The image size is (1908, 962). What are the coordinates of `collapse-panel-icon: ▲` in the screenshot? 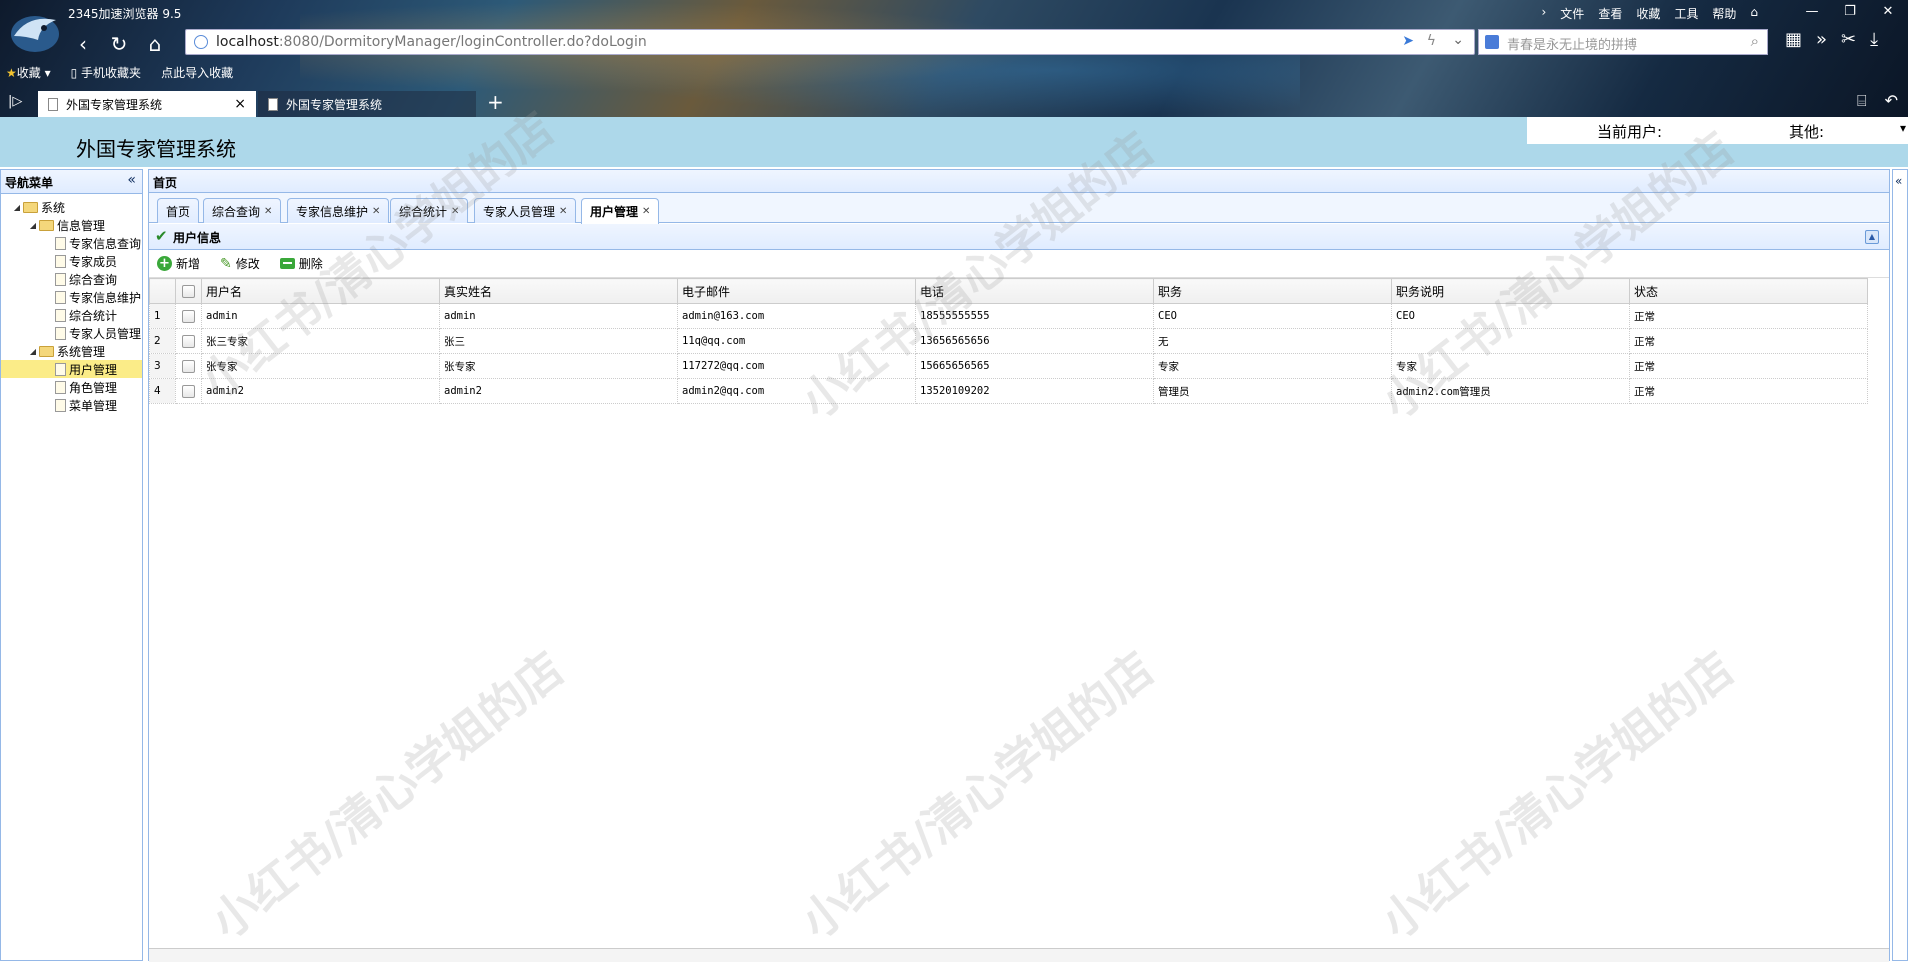 It's located at (1872, 237).